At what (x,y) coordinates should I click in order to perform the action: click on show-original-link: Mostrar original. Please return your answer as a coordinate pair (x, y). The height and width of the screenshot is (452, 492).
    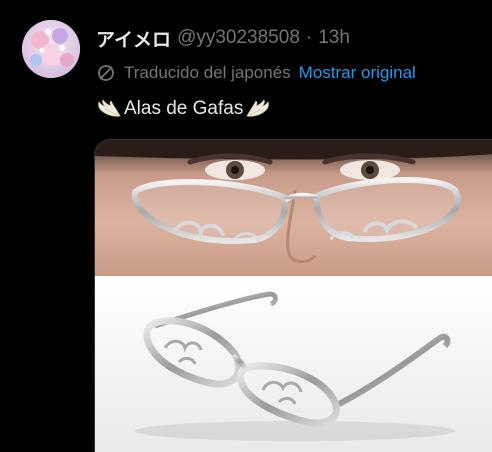
    Looking at the image, I should click on (357, 73).